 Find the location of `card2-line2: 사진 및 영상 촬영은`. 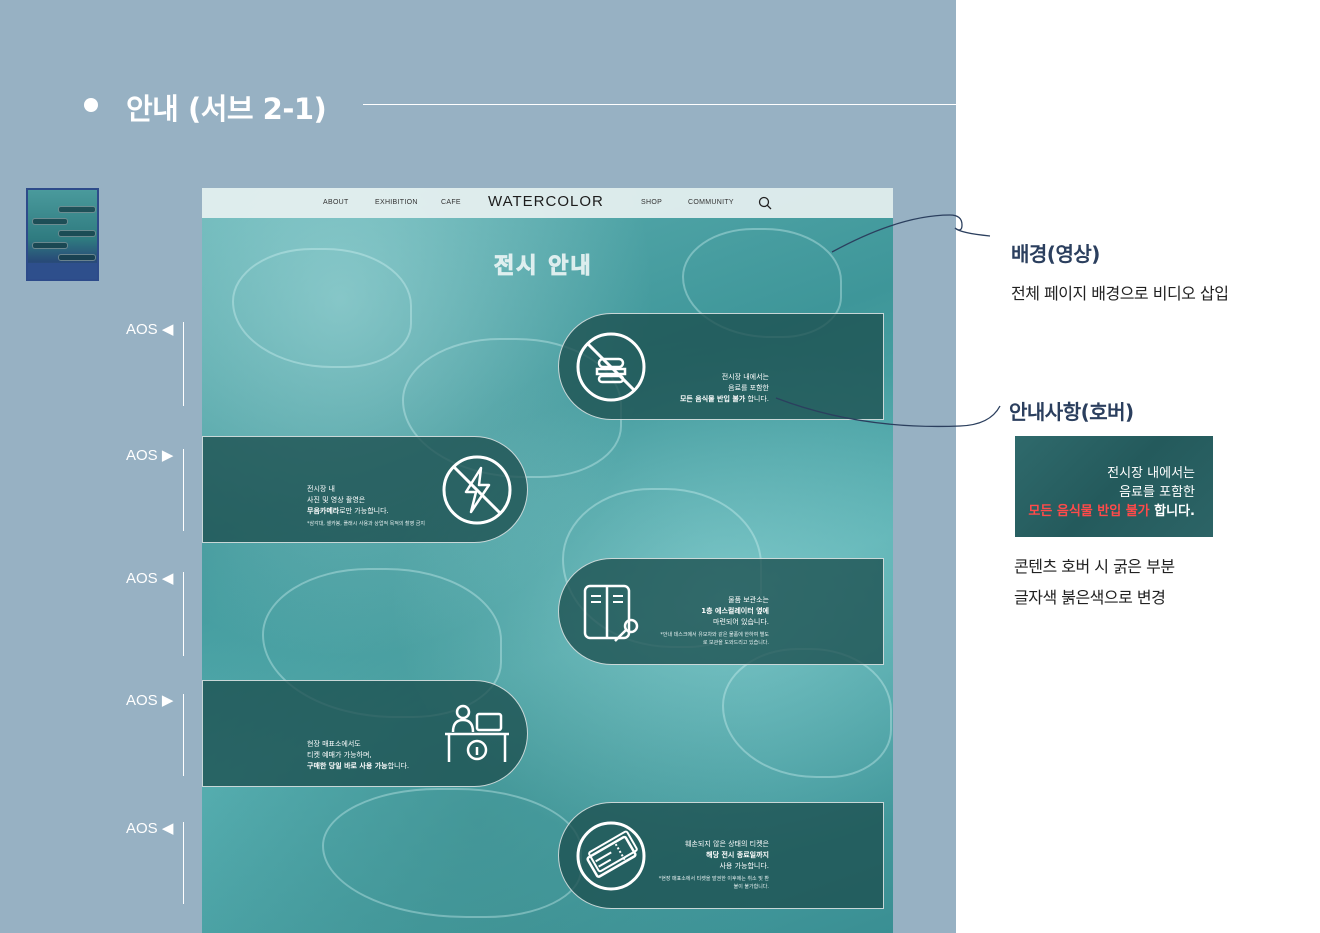

card2-line2: 사진 및 영상 촬영은 is located at coordinates (336, 500).